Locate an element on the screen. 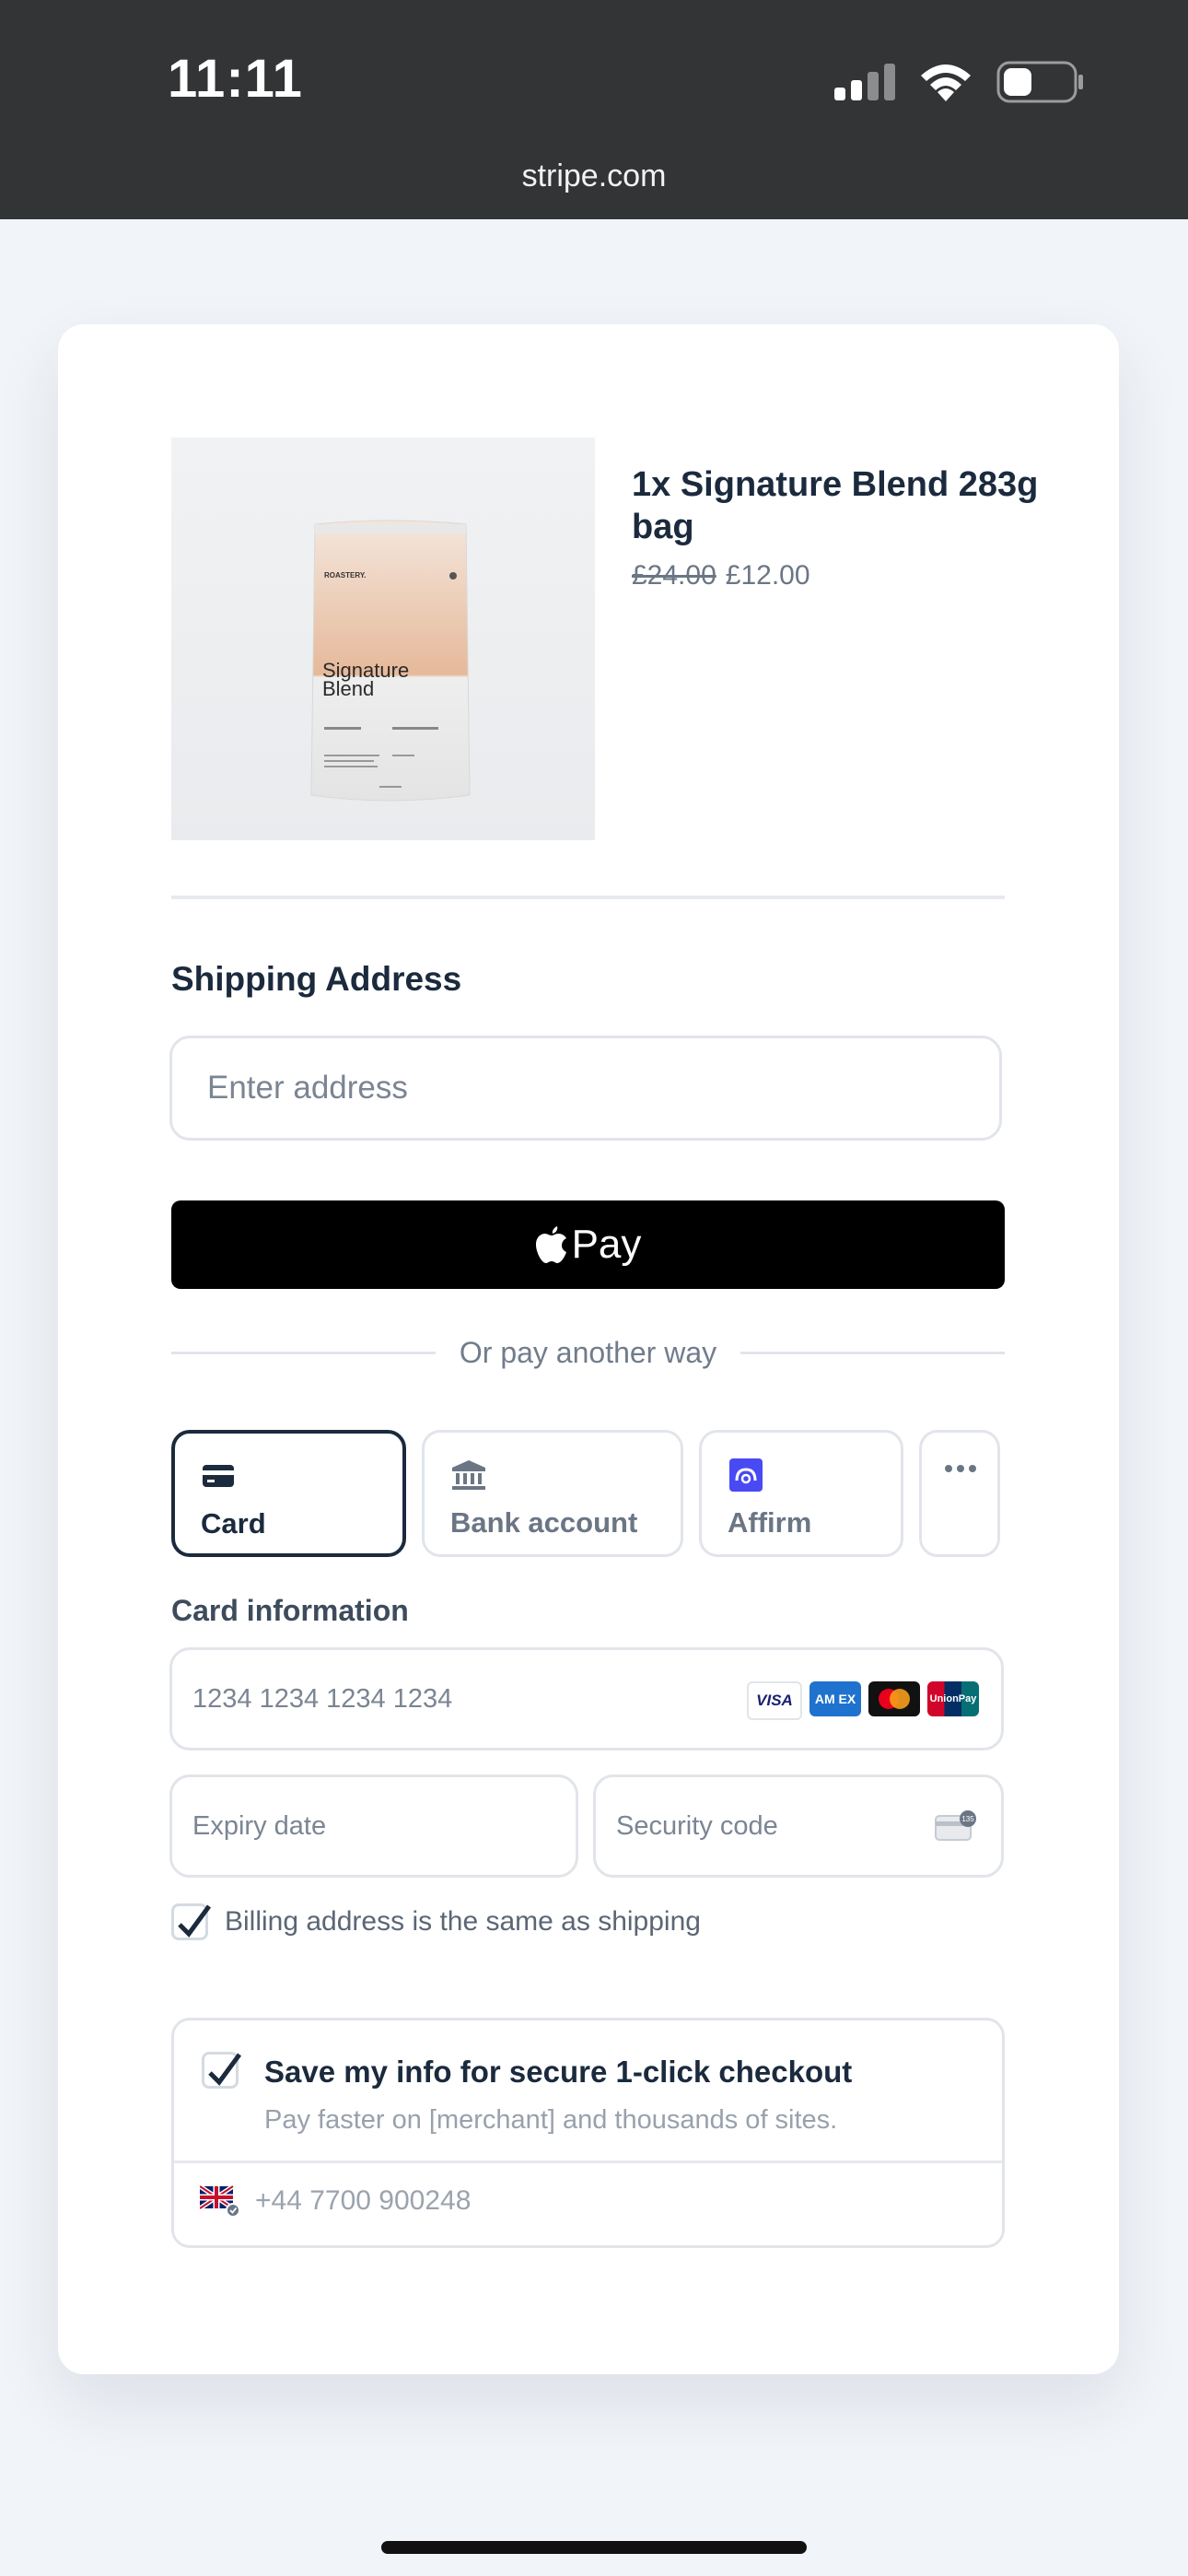  svg-text: Blend is located at coordinates (348, 688).